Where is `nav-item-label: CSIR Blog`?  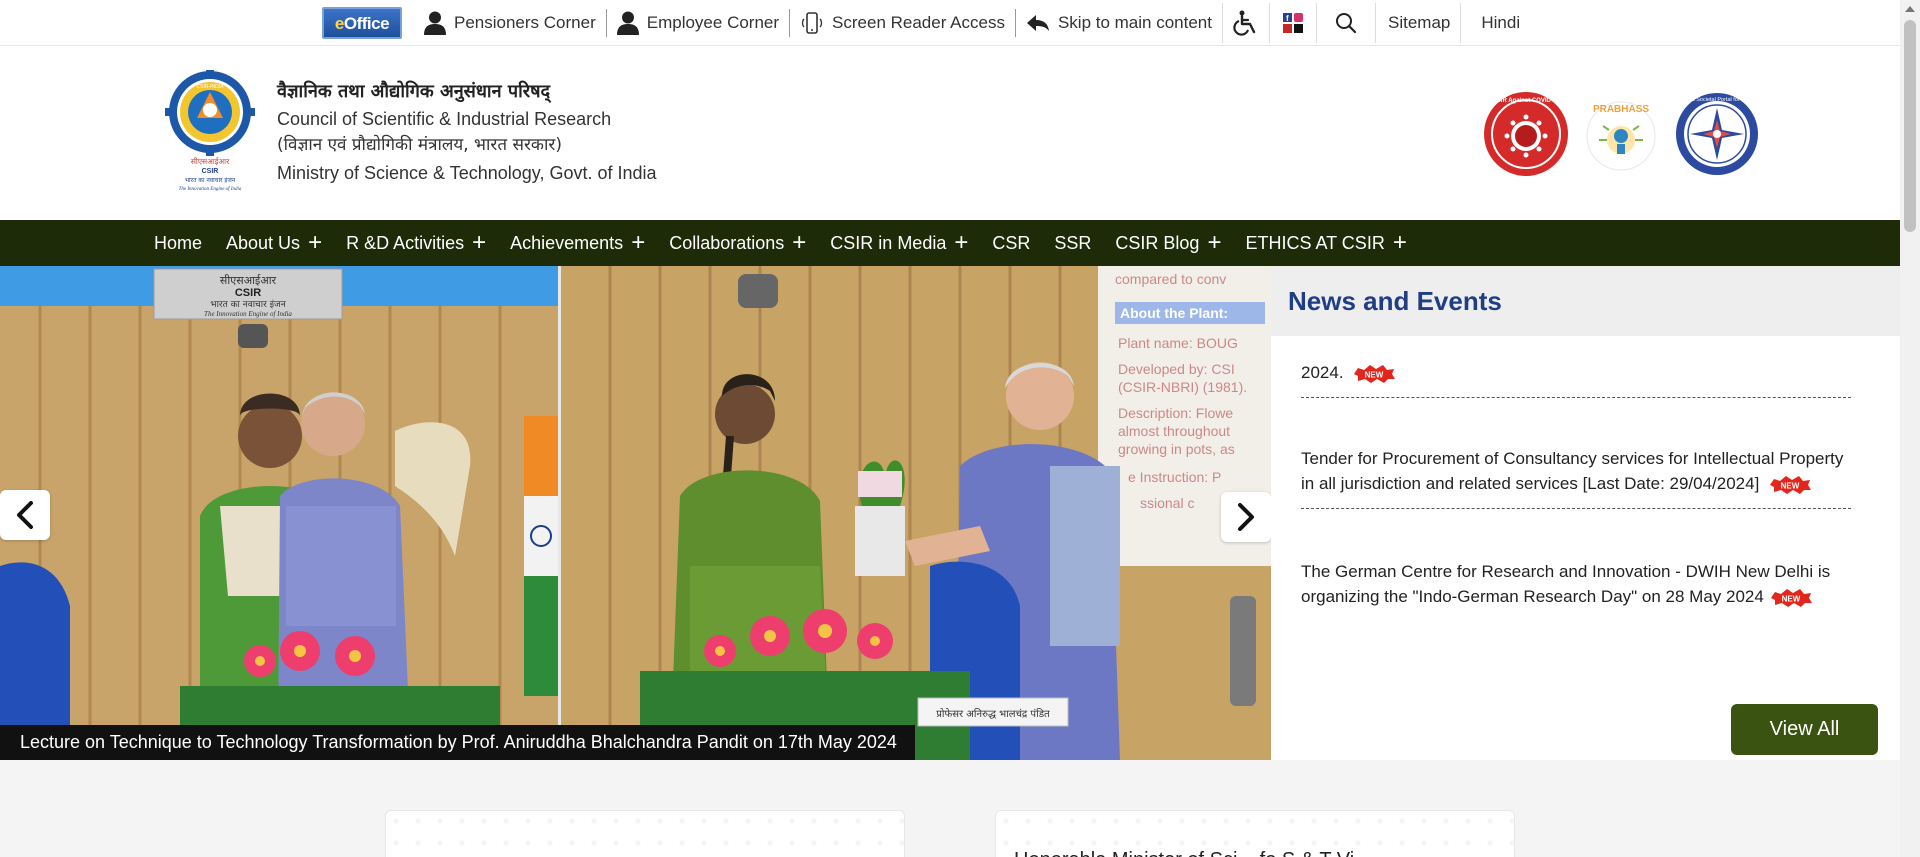 nav-item-label: CSIR Blog is located at coordinates (1157, 242).